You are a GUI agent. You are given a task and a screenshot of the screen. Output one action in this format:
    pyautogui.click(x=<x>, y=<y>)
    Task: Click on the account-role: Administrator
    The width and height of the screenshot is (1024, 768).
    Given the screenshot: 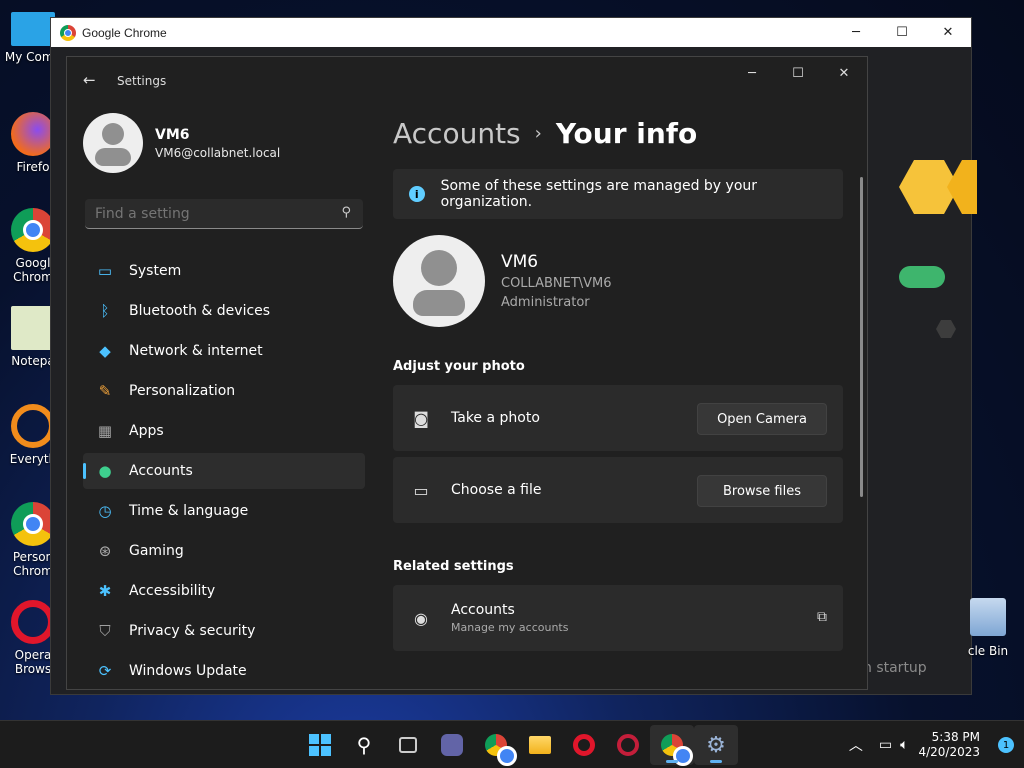 What is the action you would take?
    pyautogui.click(x=545, y=302)
    